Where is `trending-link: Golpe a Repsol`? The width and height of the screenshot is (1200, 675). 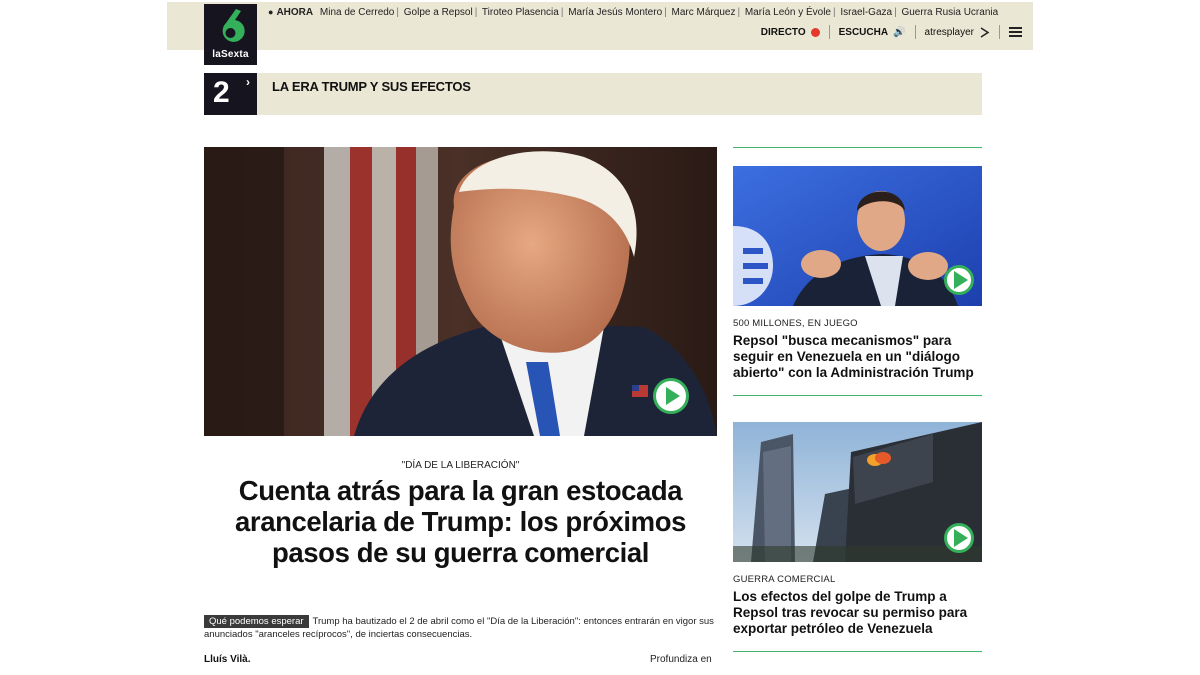 trending-link: Golpe a Repsol is located at coordinates (438, 12).